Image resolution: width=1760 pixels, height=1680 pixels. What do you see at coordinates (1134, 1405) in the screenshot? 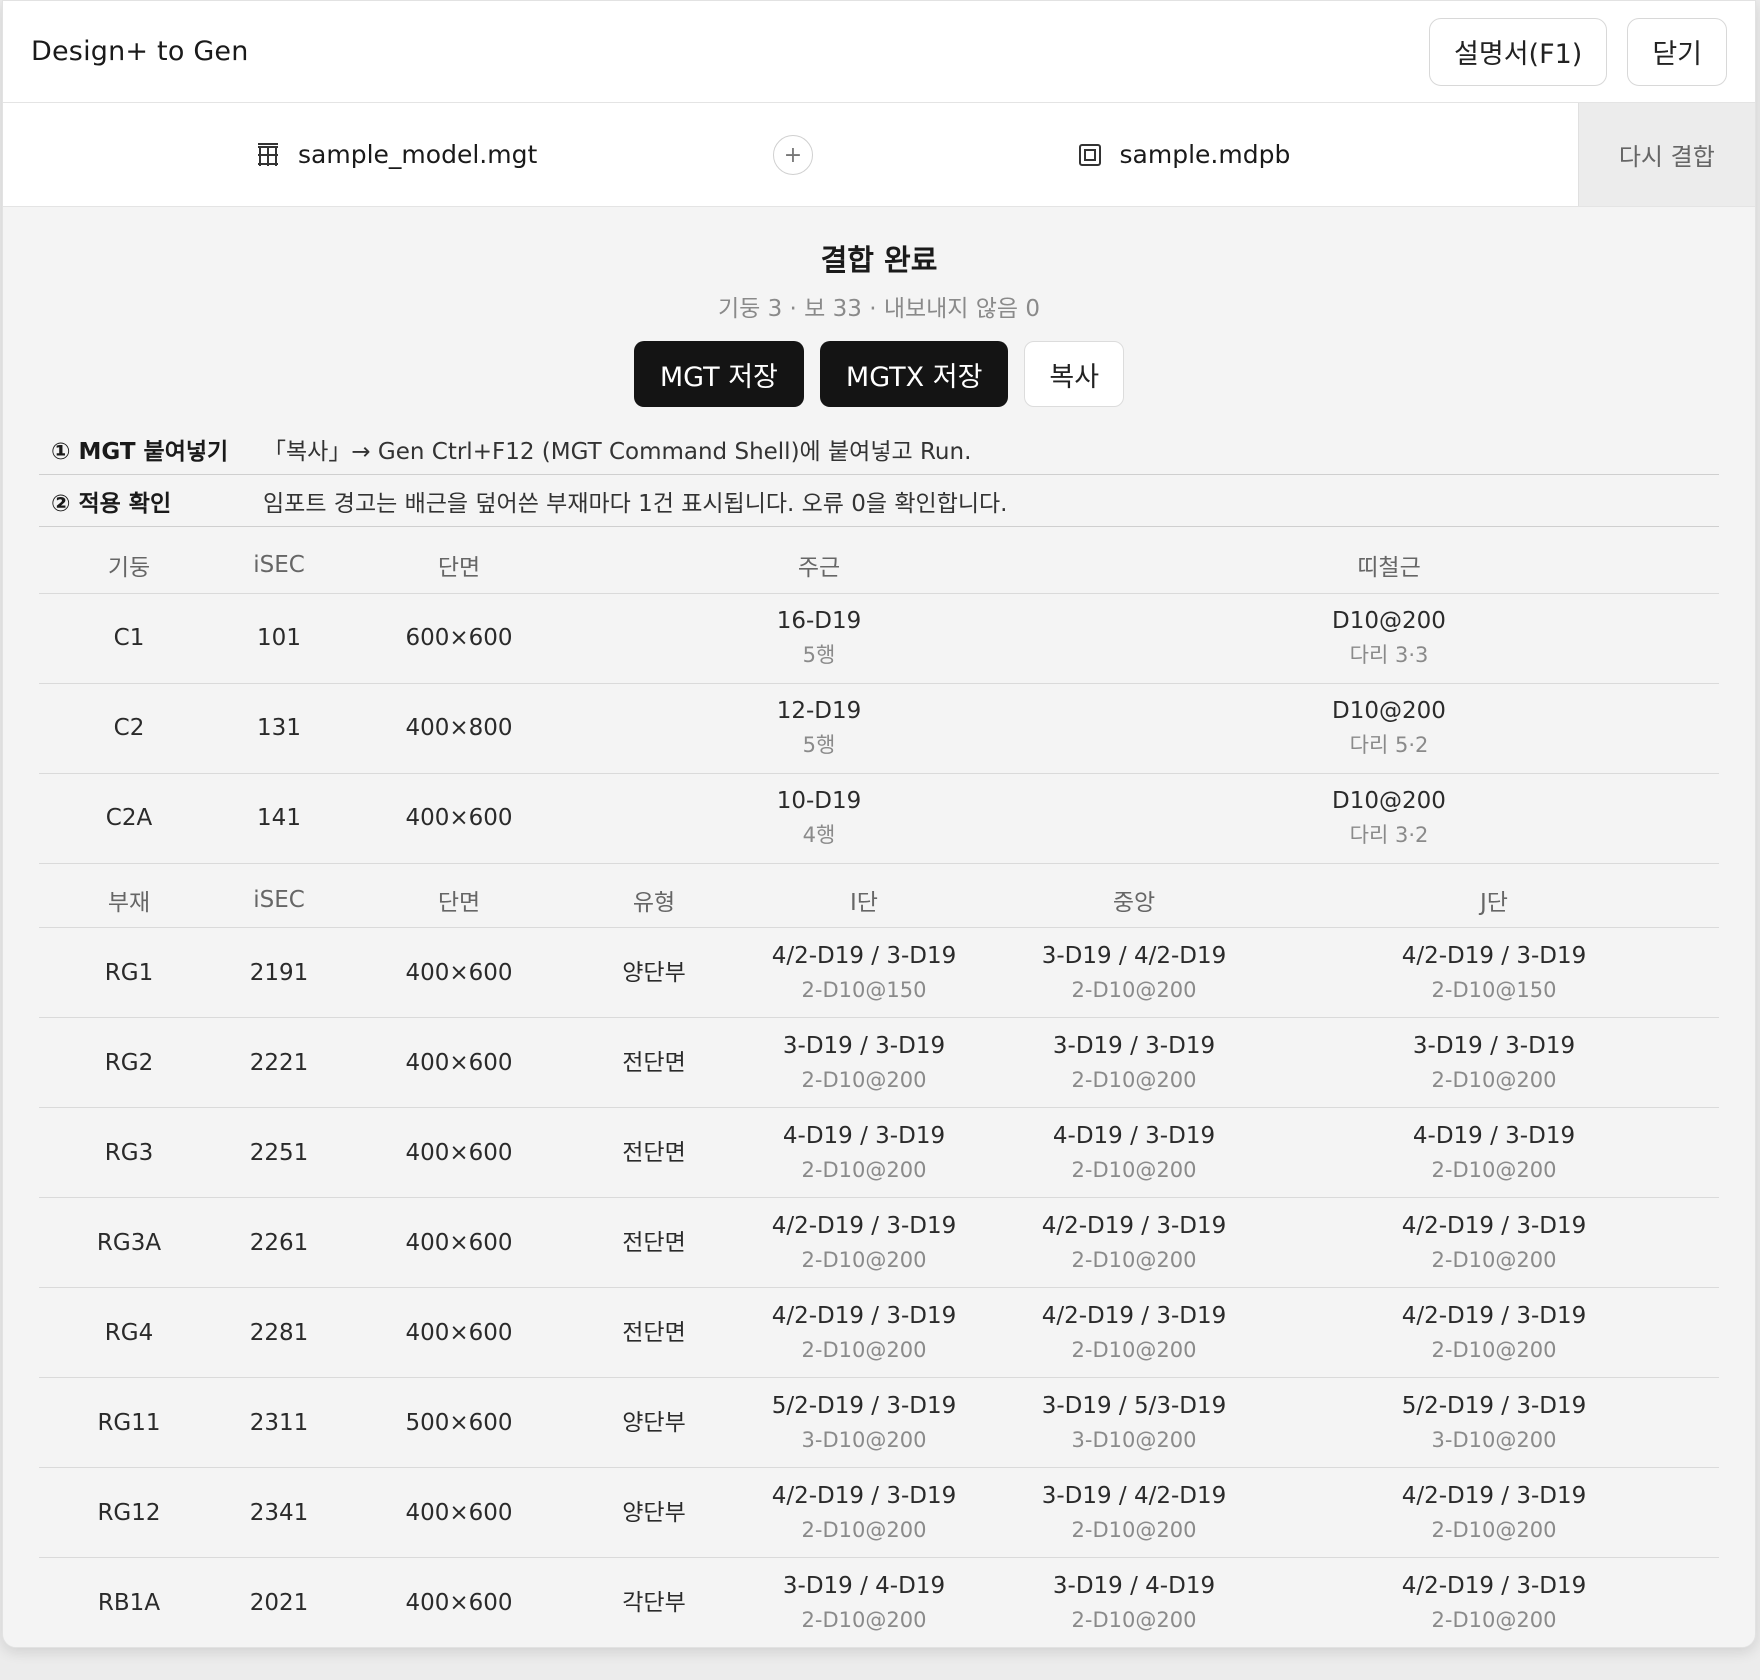
I see `middle-cell-value: 3-D19 / 5/3-D19` at bounding box center [1134, 1405].